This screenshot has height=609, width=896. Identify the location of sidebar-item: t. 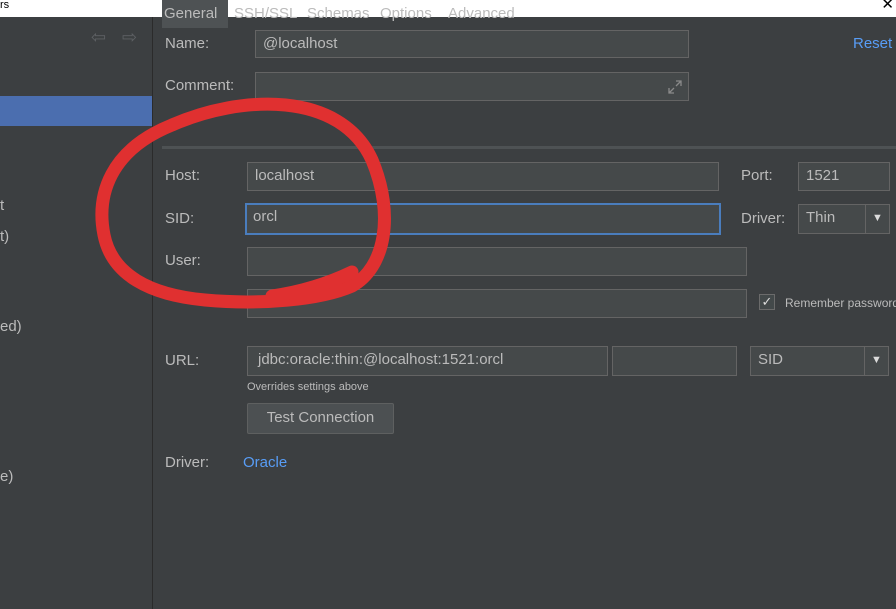
(2, 205).